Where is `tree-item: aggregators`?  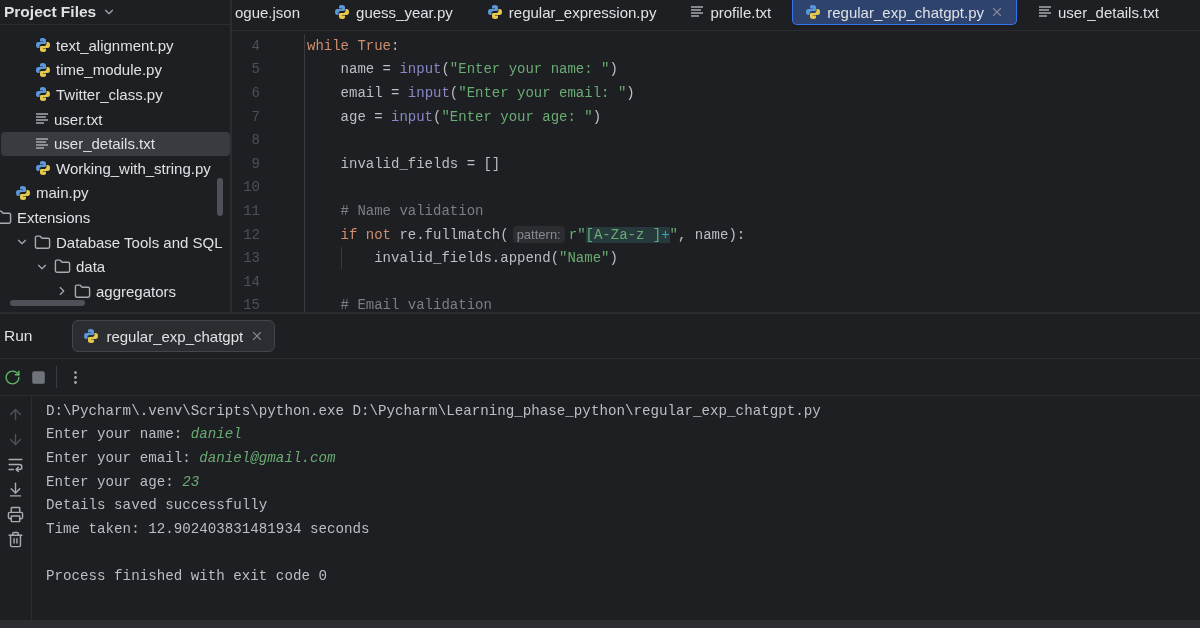 tree-item: aggregators is located at coordinates (125, 291).